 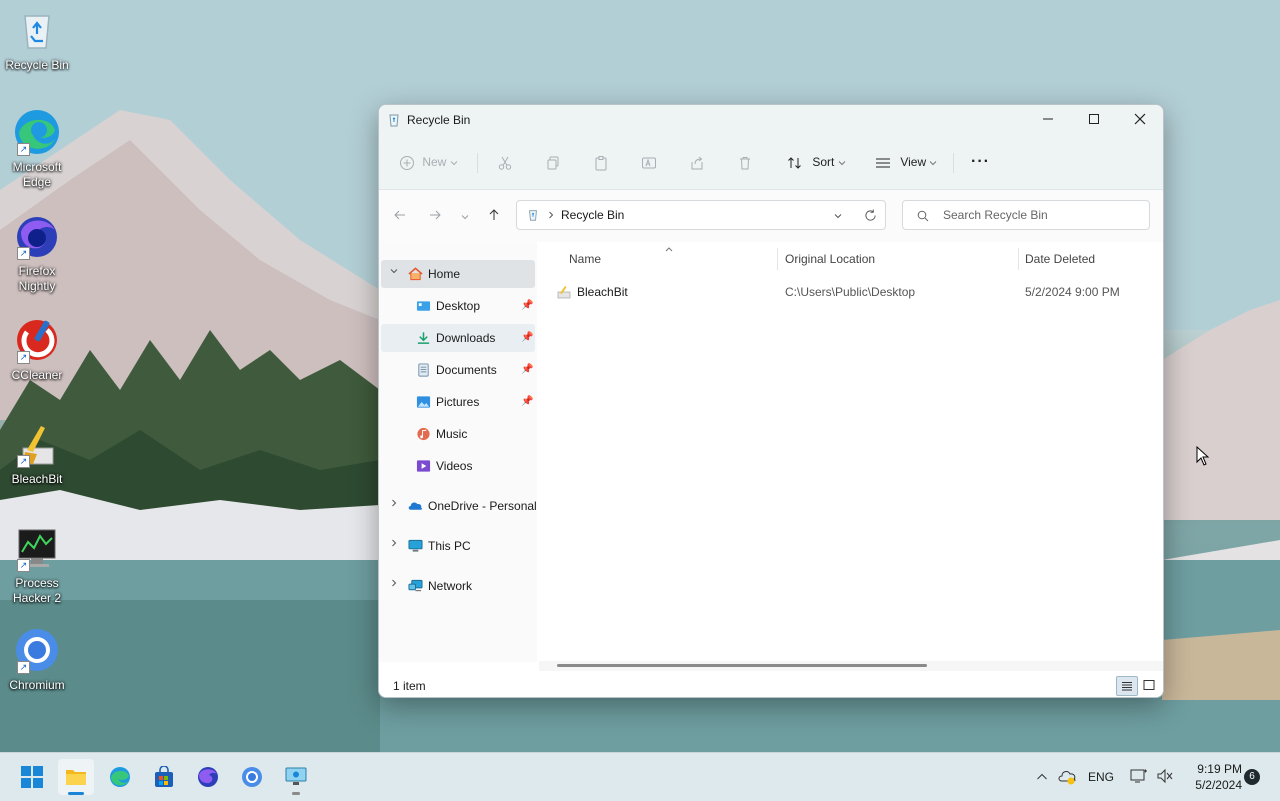 I want to click on close-button, so click(x=1140, y=120).